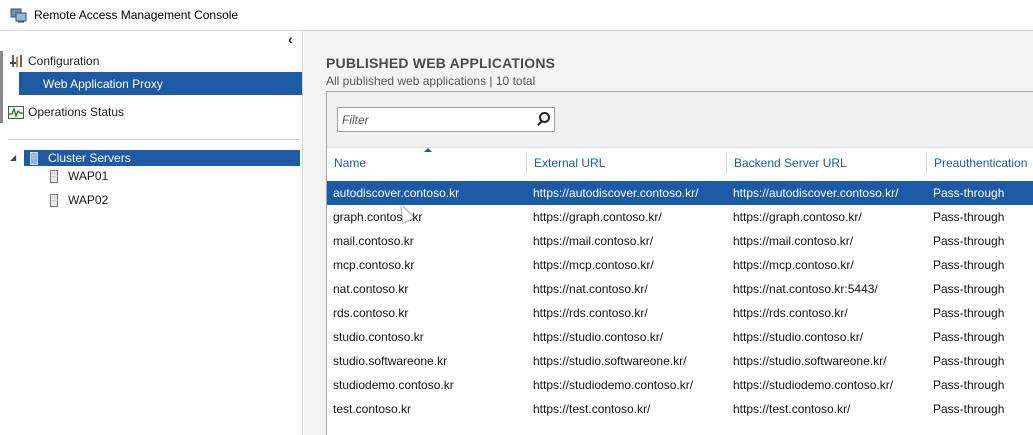 Image resolution: width=1033 pixels, height=435 pixels. I want to click on nav-divider, so click(154, 139).